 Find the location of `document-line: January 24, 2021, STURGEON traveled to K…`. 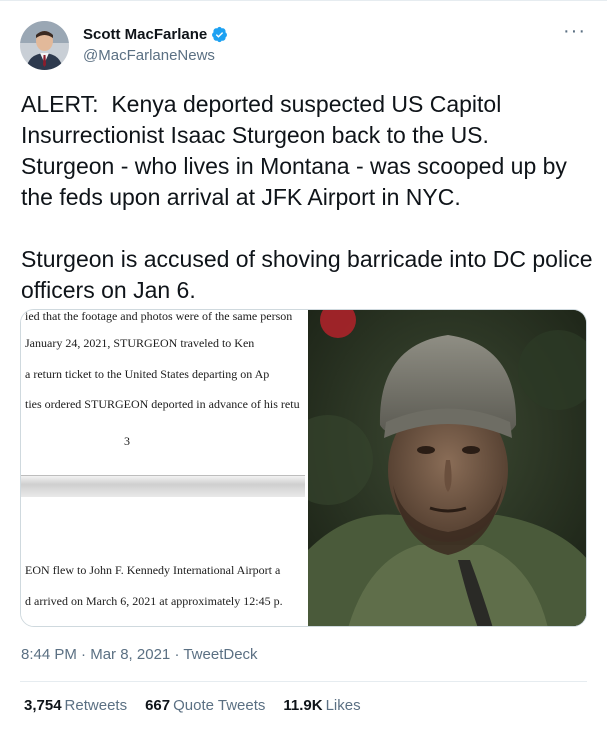

document-line: January 24, 2021, STURGEON traveled to K… is located at coordinates (140, 343).